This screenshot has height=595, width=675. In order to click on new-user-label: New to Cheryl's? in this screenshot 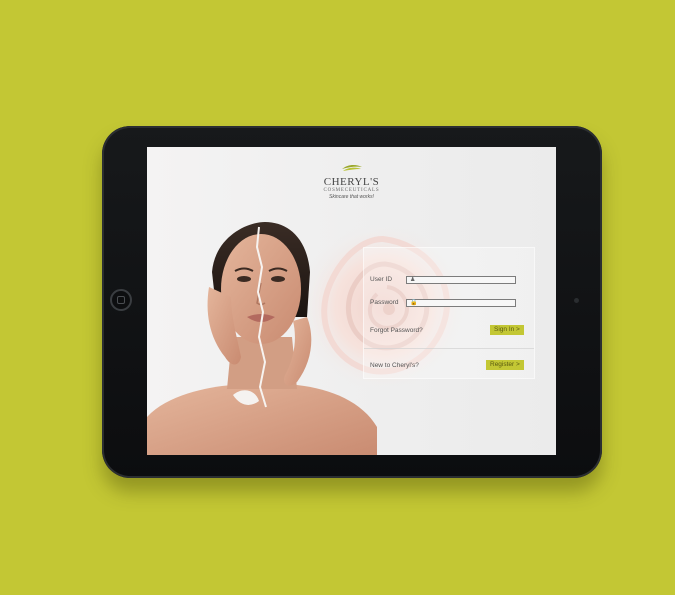, I will do `click(394, 365)`.